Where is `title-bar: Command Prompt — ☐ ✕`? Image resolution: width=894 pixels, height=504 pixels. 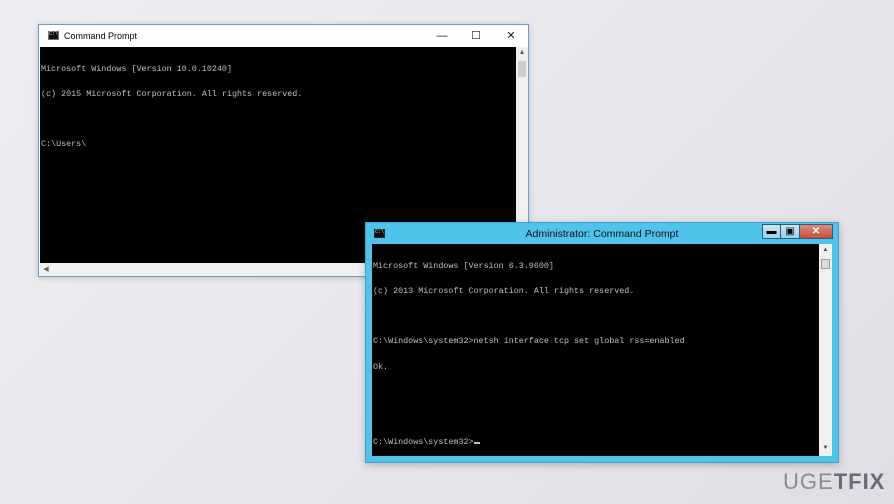 title-bar: Command Prompt — ☐ ✕ is located at coordinates (283, 36).